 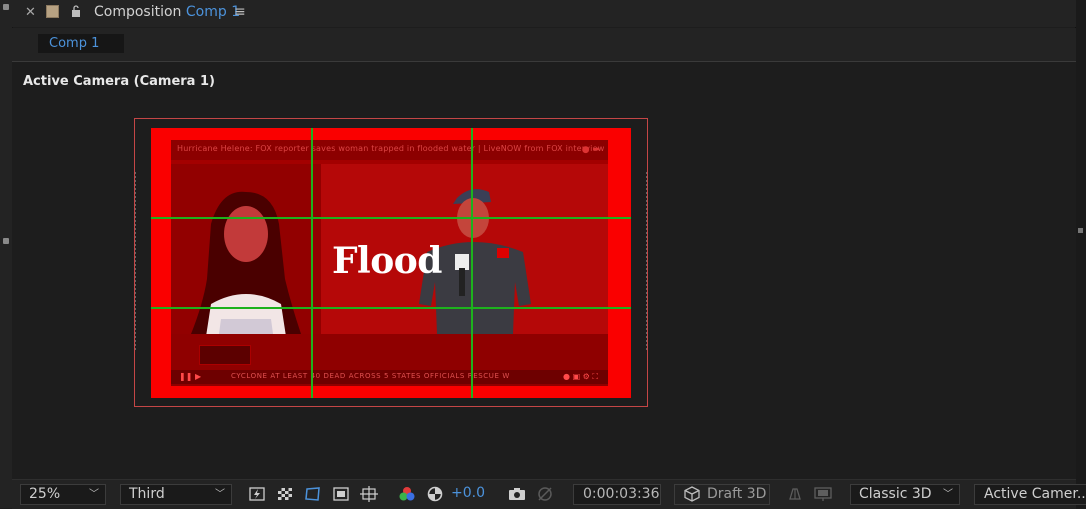 I want to click on magnification-dropdown: 25% ﹀, so click(x=63, y=494).